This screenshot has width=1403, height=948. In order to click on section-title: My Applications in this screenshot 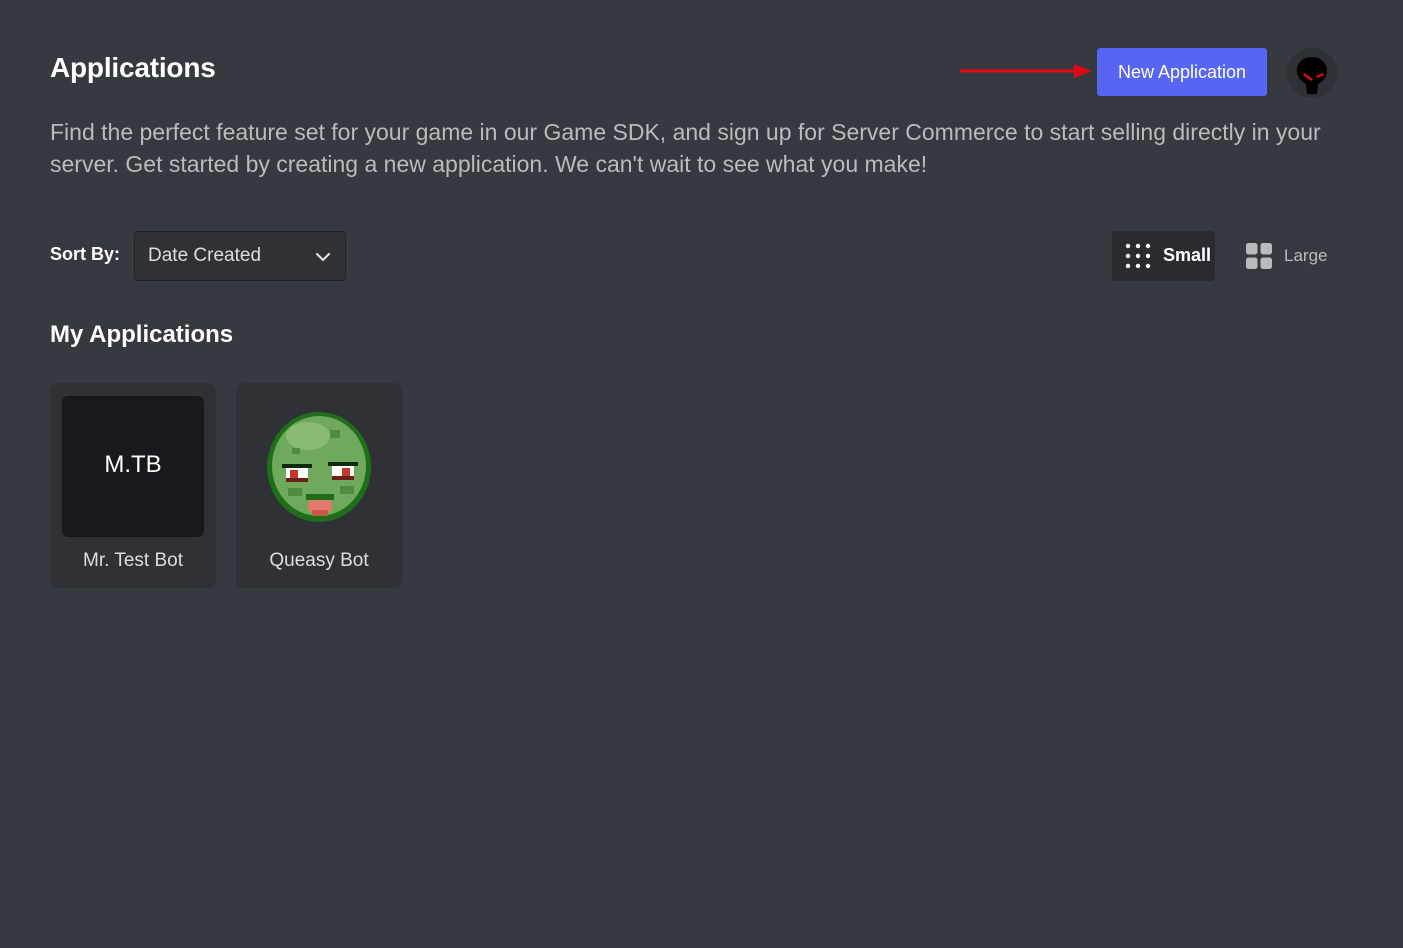, I will do `click(142, 334)`.